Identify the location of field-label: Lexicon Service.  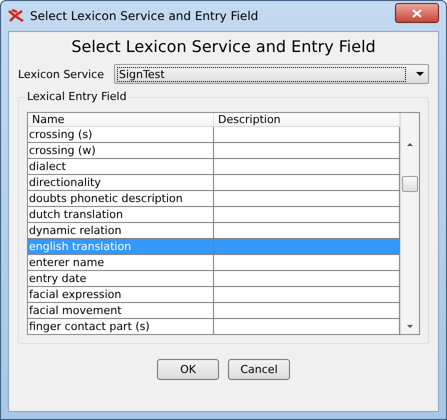
(61, 74).